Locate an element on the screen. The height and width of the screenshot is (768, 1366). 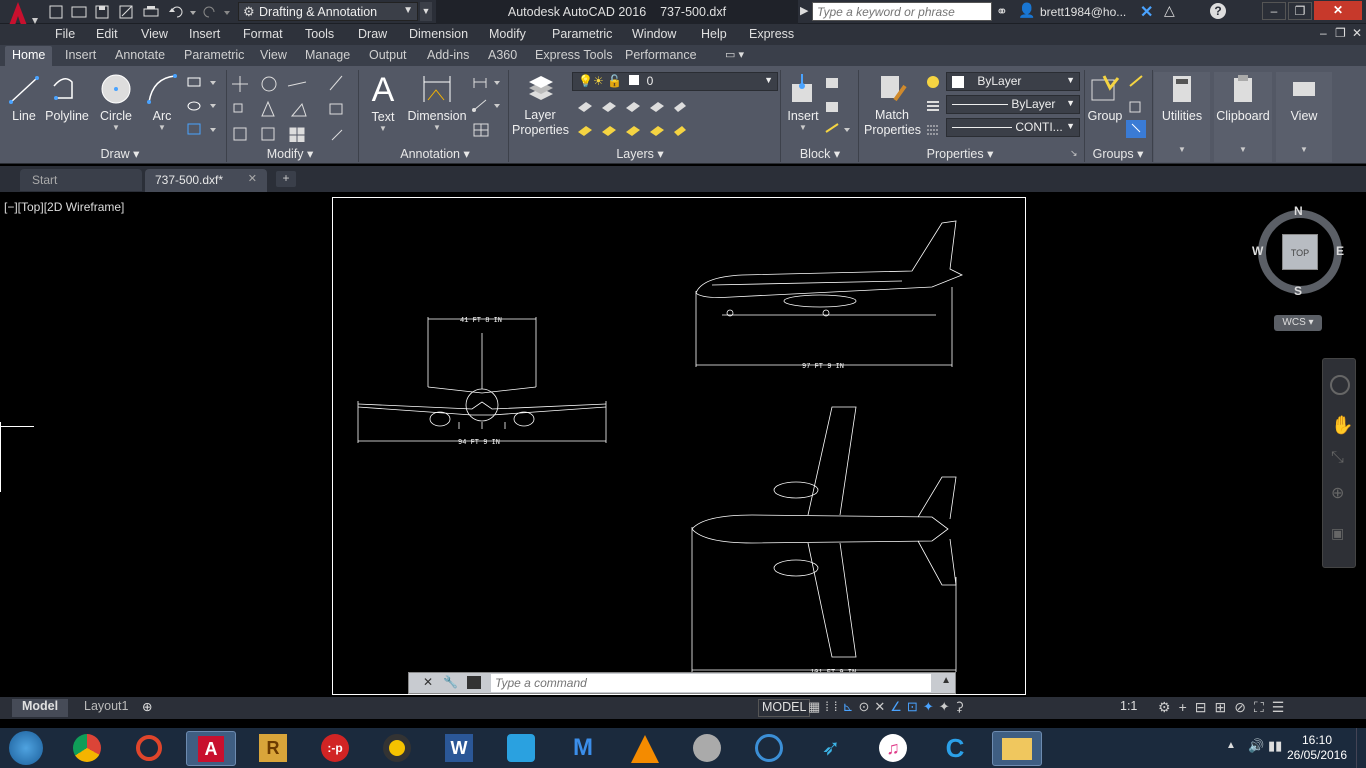
doc-close-button: ✕ is located at coordinates (1357, 33).